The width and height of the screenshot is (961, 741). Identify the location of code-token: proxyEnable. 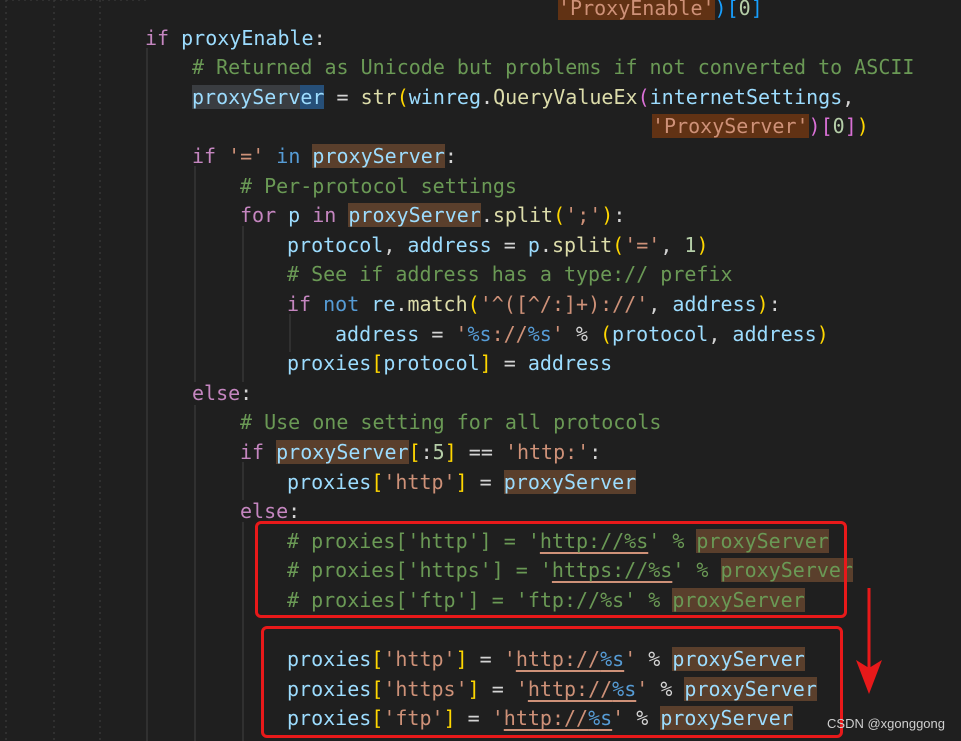
(247, 37).